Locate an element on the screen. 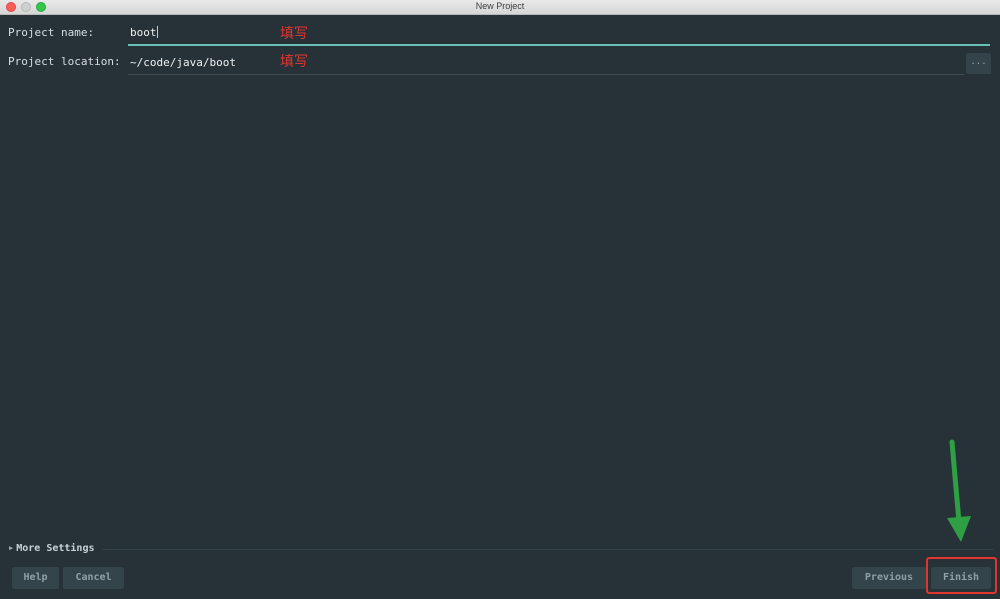 The image size is (1000, 599). window-title: New Project is located at coordinates (500, 6).